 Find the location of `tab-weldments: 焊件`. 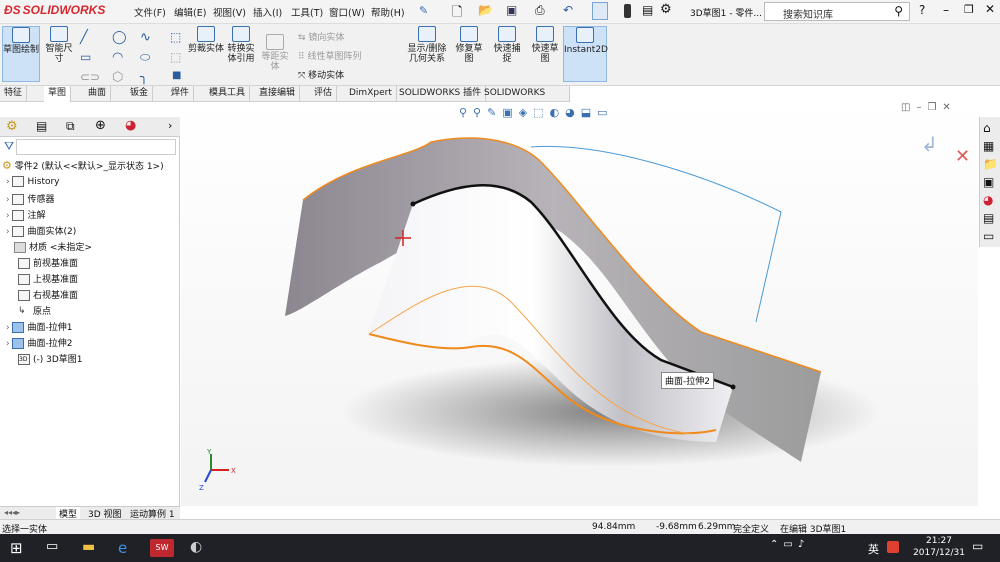

tab-weldments: 焊件 is located at coordinates (181, 94).